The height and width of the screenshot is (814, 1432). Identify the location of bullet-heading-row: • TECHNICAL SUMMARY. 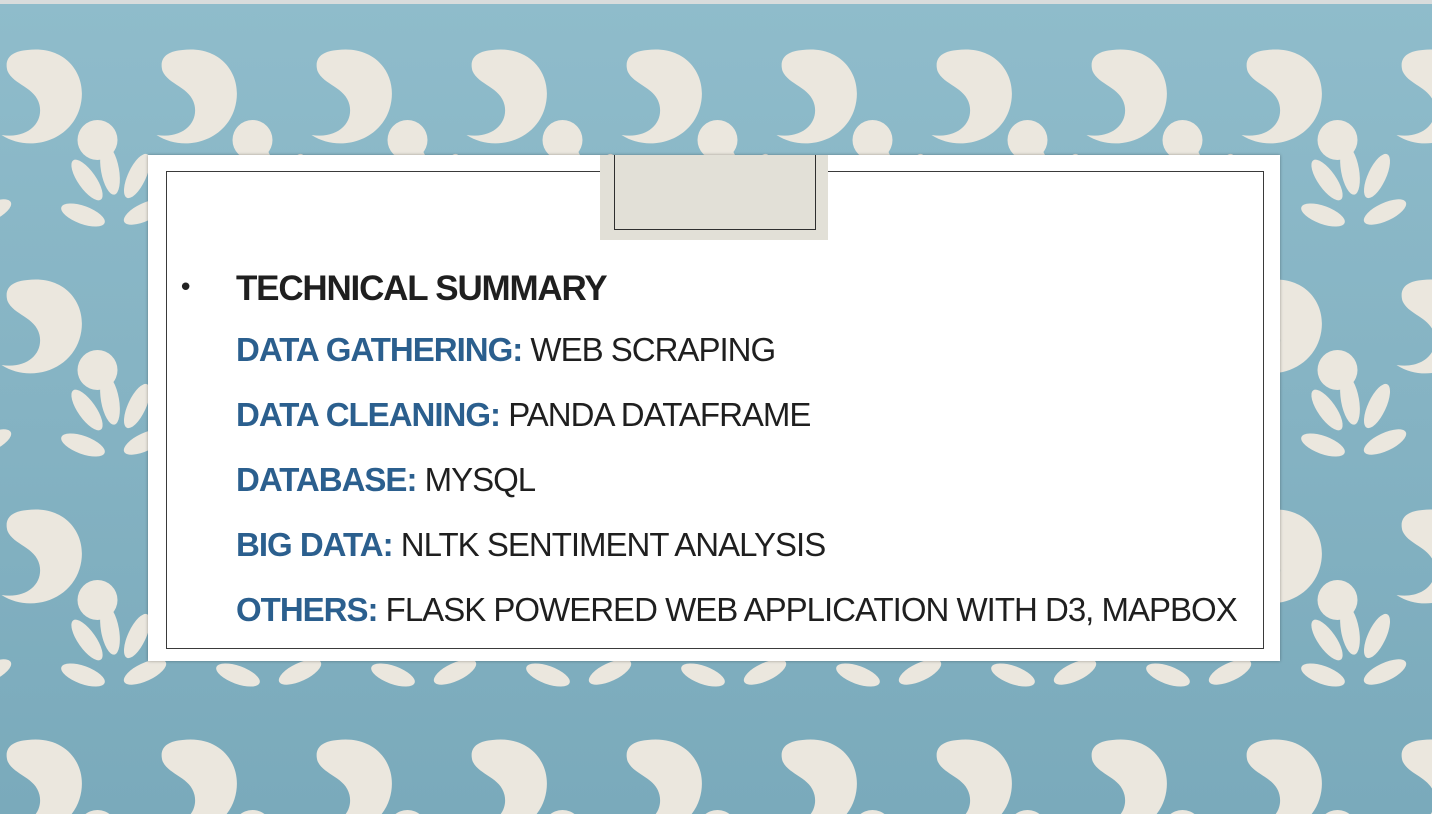
(718, 291).